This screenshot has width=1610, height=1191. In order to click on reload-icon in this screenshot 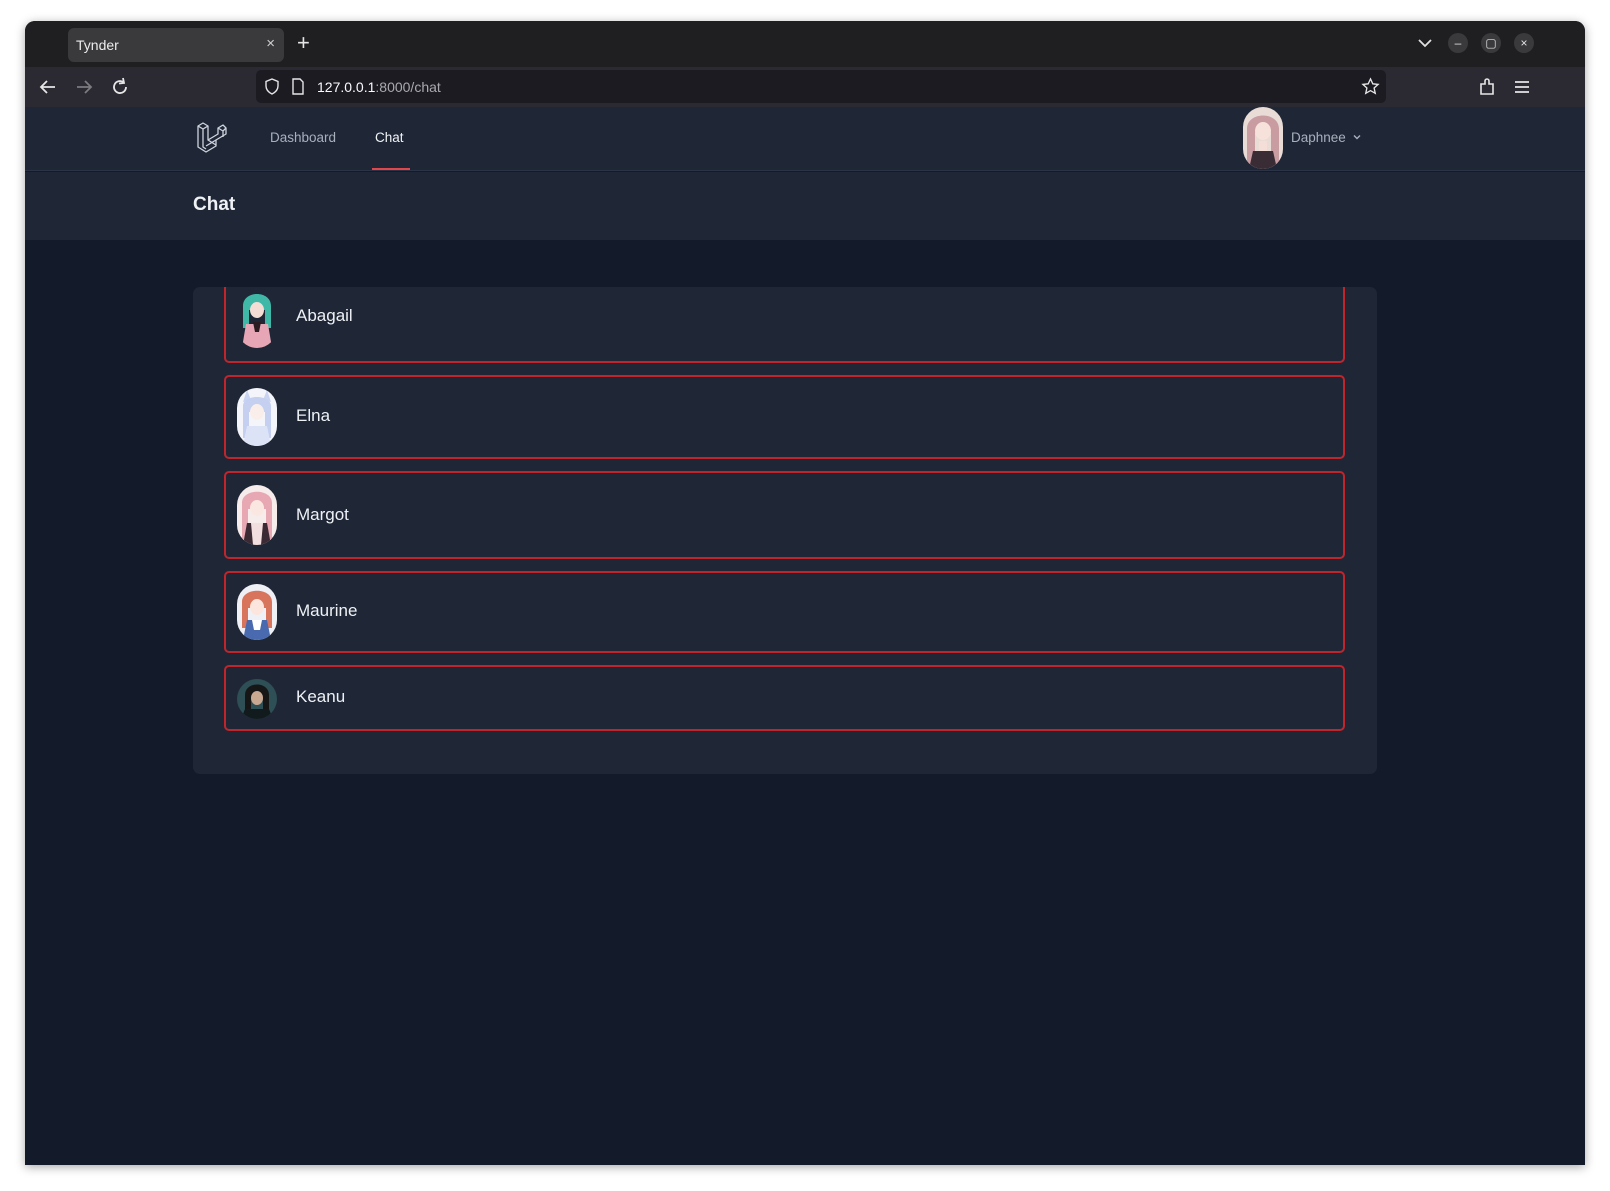, I will do `click(120, 87)`.